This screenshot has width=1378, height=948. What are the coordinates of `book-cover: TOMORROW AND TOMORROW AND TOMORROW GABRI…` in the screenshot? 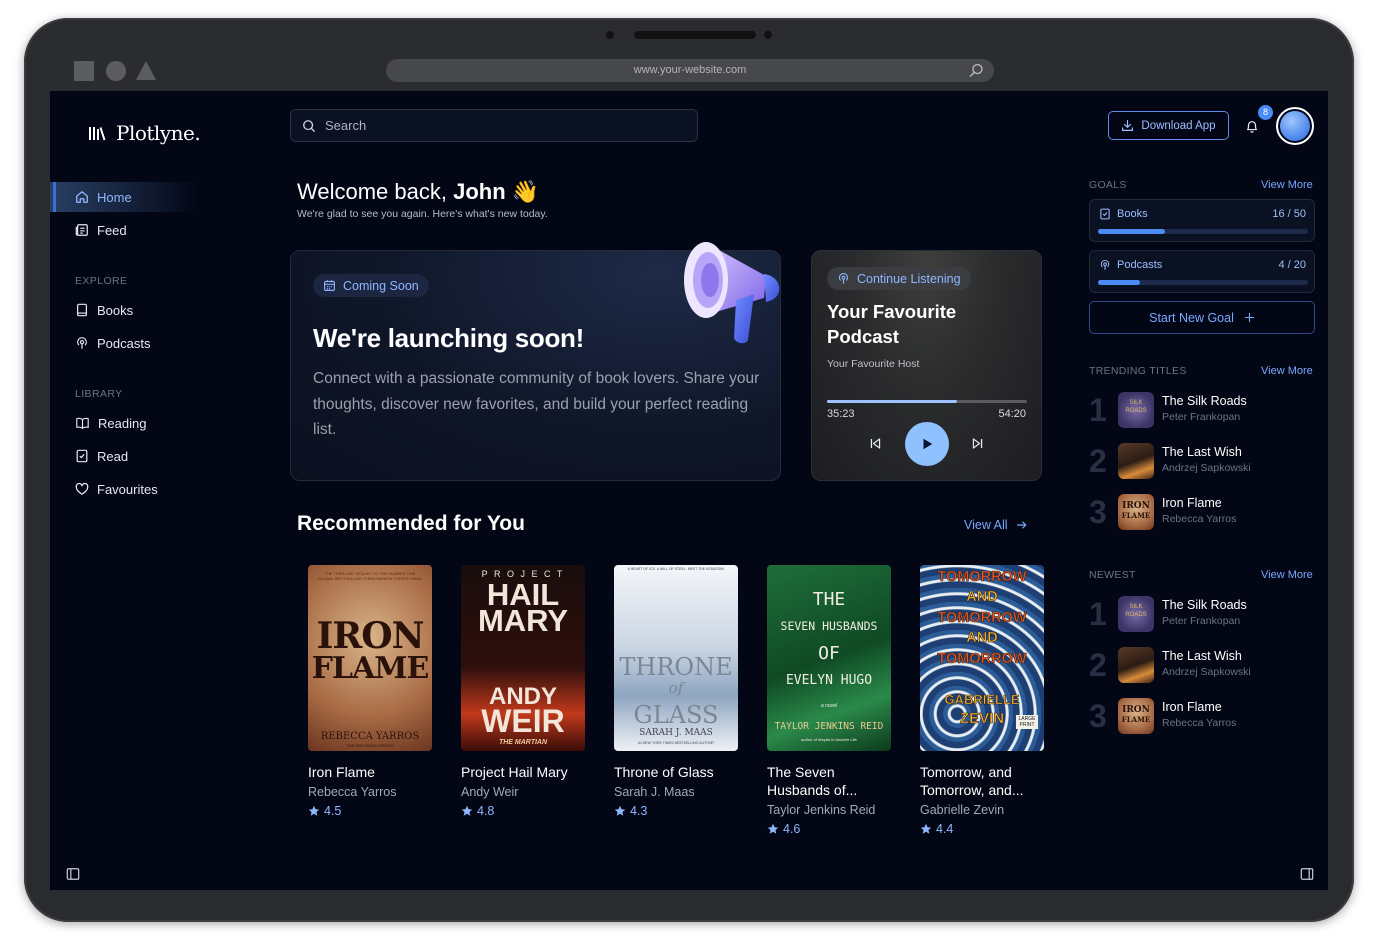 It's located at (982, 658).